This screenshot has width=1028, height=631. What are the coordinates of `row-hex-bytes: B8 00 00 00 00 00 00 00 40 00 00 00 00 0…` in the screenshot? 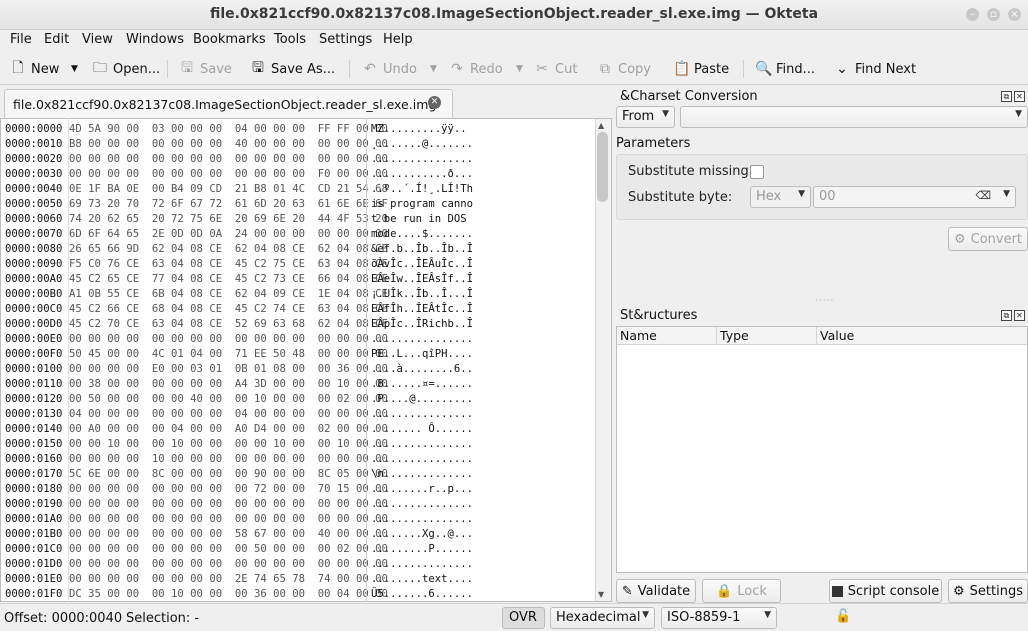 It's located at (228, 144).